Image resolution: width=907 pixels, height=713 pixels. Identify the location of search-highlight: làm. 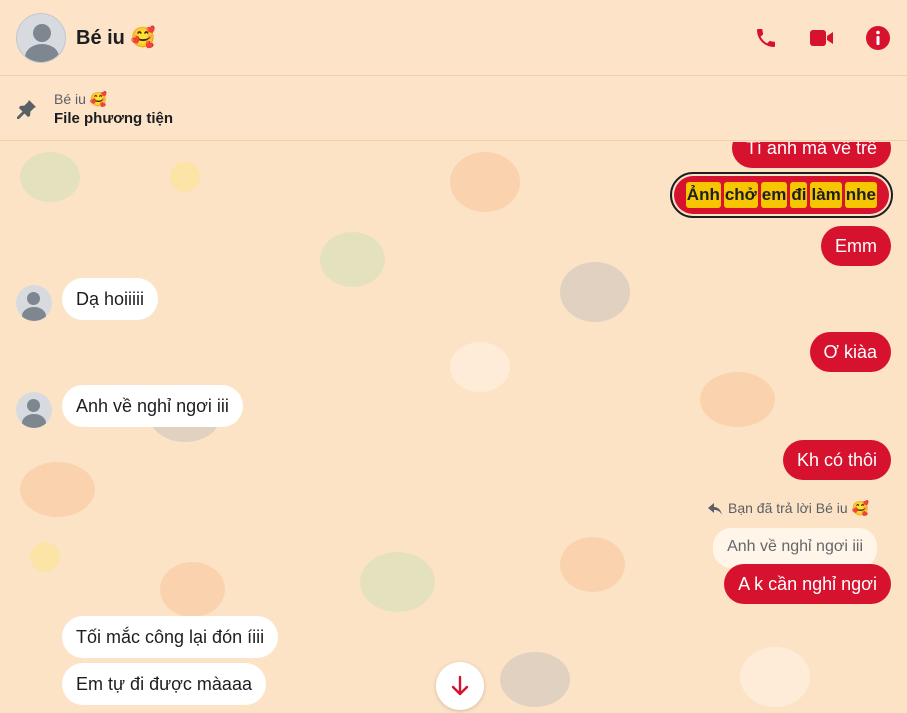
(826, 195).